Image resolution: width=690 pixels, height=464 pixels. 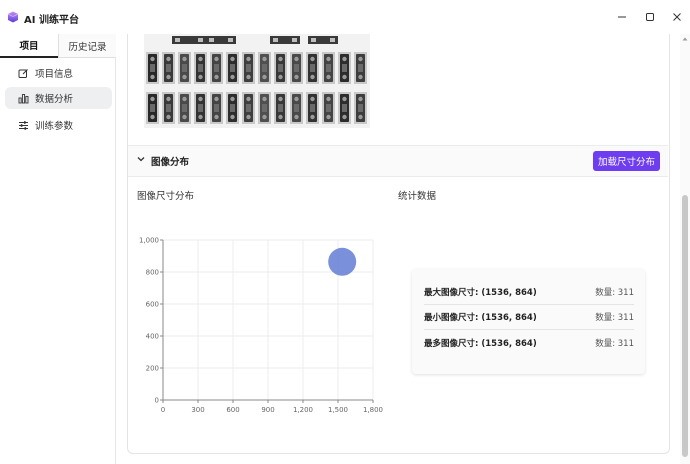 What do you see at coordinates (480, 293) in the screenshot?
I see `stat-label: 最大图像尺寸: (1536, 864)` at bounding box center [480, 293].